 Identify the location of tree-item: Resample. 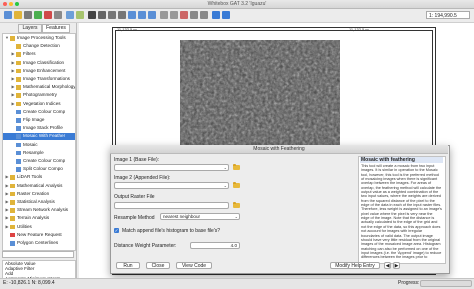
(39, 153).